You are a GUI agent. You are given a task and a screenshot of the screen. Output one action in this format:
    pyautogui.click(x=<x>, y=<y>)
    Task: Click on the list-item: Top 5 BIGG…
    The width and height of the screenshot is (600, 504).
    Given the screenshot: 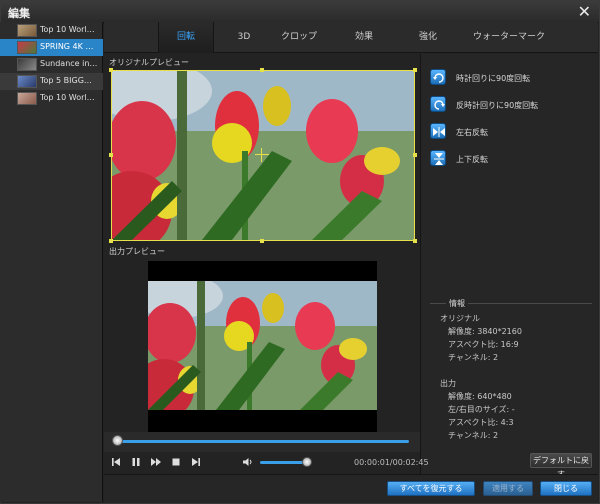 What is the action you would take?
    pyautogui.click(x=51, y=81)
    